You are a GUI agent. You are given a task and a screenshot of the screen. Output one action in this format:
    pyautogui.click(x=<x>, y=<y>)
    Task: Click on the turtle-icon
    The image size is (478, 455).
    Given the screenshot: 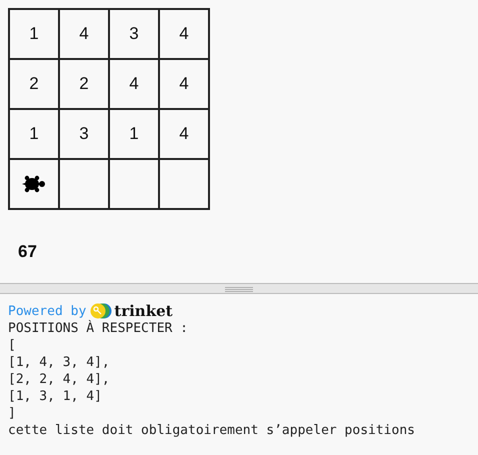 What is the action you would take?
    pyautogui.click(x=34, y=184)
    